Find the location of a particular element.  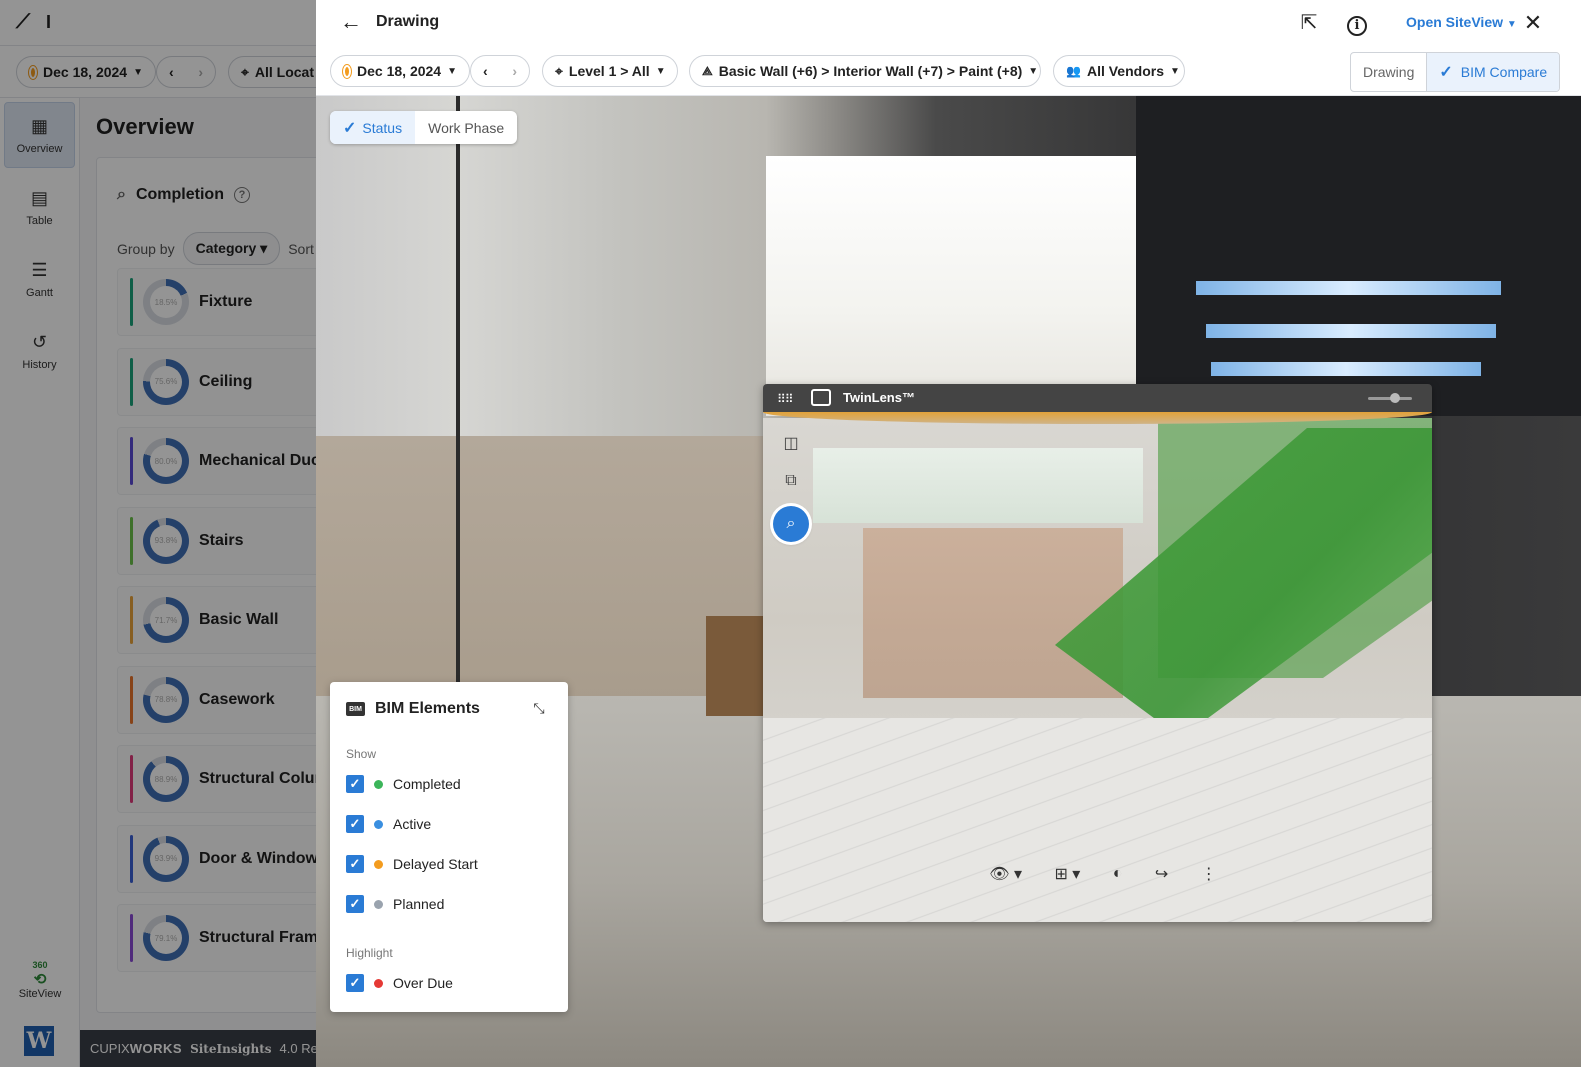

drawing-mode-button: Drawing is located at coordinates (1388, 72).